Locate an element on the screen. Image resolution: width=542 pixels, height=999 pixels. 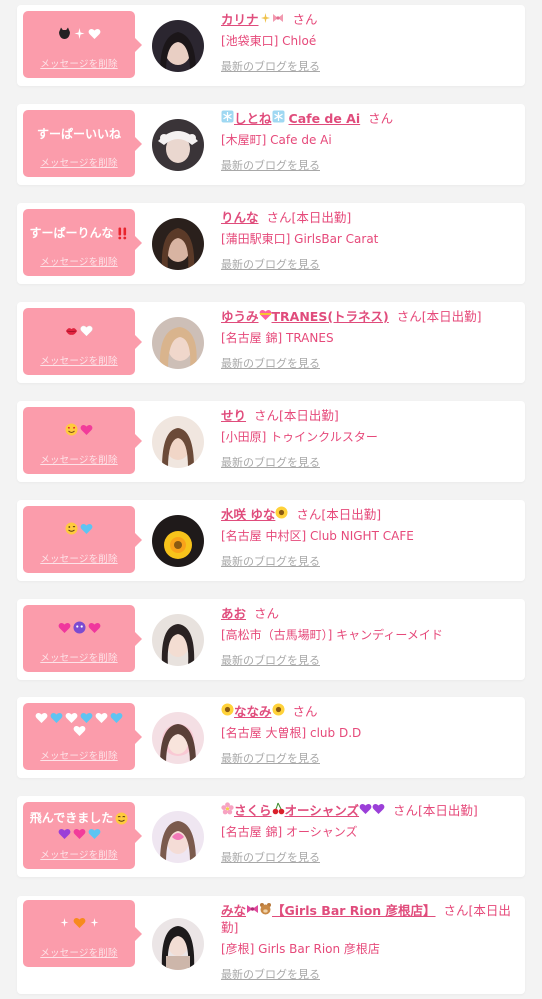
name-line: カリナ さん is located at coordinates (371, 19).